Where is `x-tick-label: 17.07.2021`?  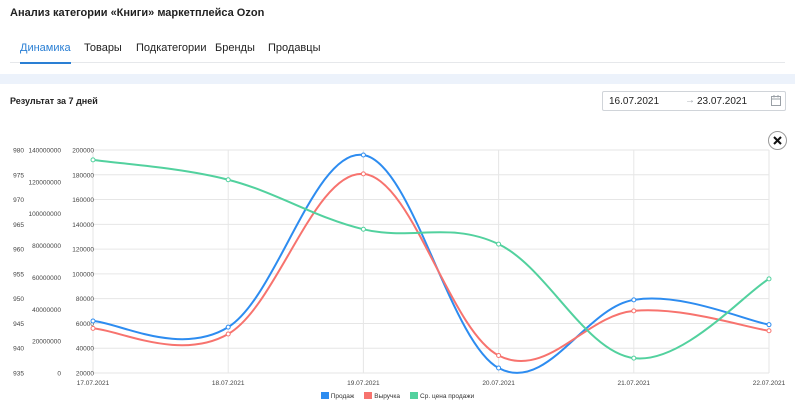 x-tick-label: 17.07.2021 is located at coordinates (93, 383).